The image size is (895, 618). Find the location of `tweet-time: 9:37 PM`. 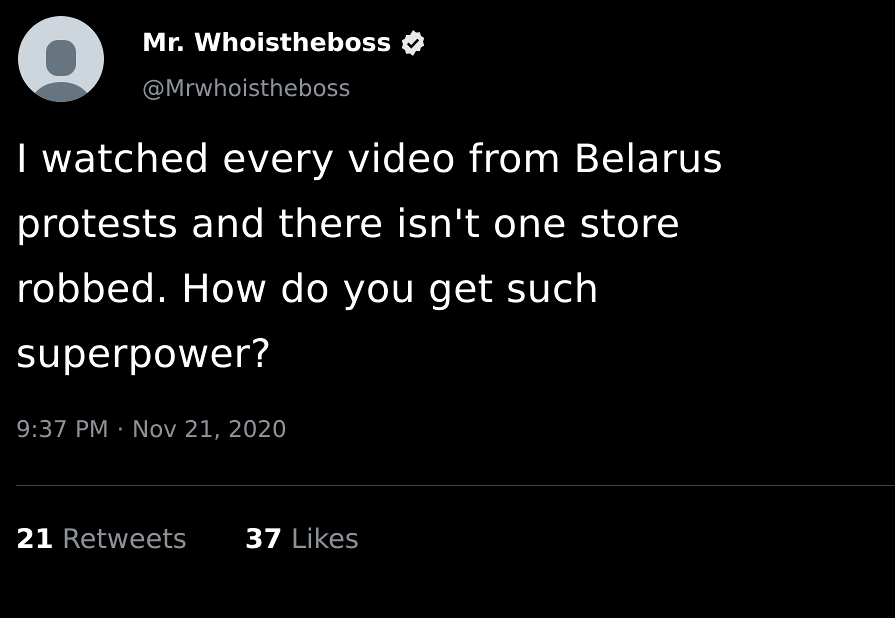

tweet-time: 9:37 PM is located at coordinates (62, 430).